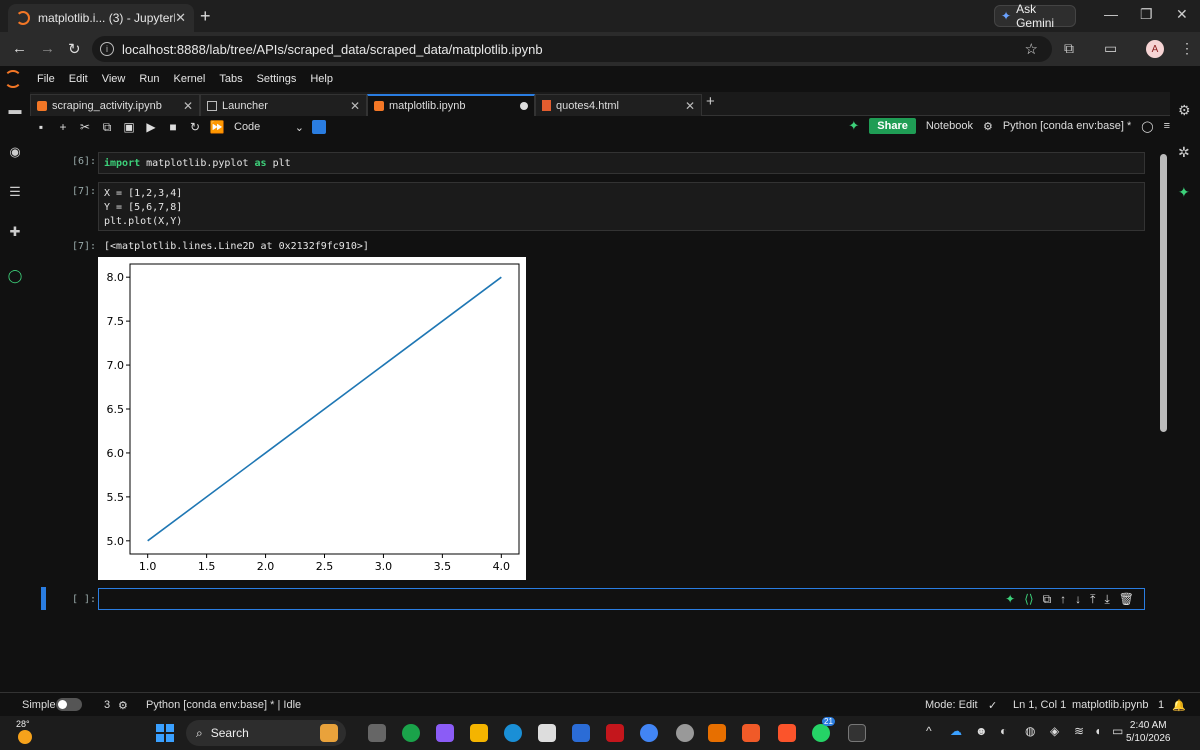 The height and width of the screenshot is (750, 1200). I want to click on active-code-cell: ✦ ⟨⟩ ⧉ ↑ ↓ ⤒ ⤓ 🗑, so click(621, 599).